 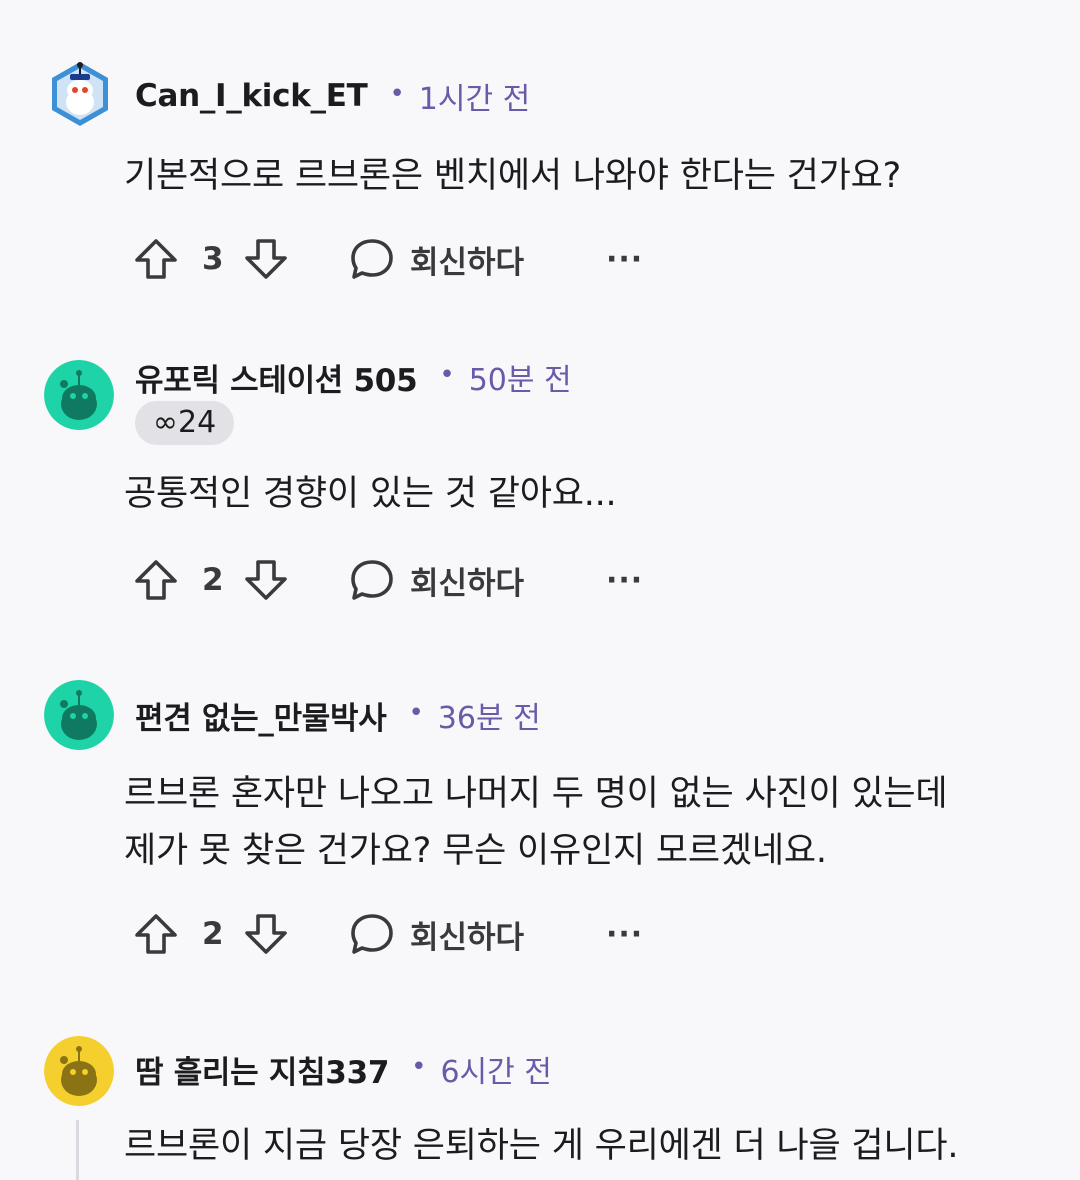 I want to click on comment-body: 기본적으로 르브론은 벤치에서 나와야 한다는 건가요?, so click(x=512, y=176).